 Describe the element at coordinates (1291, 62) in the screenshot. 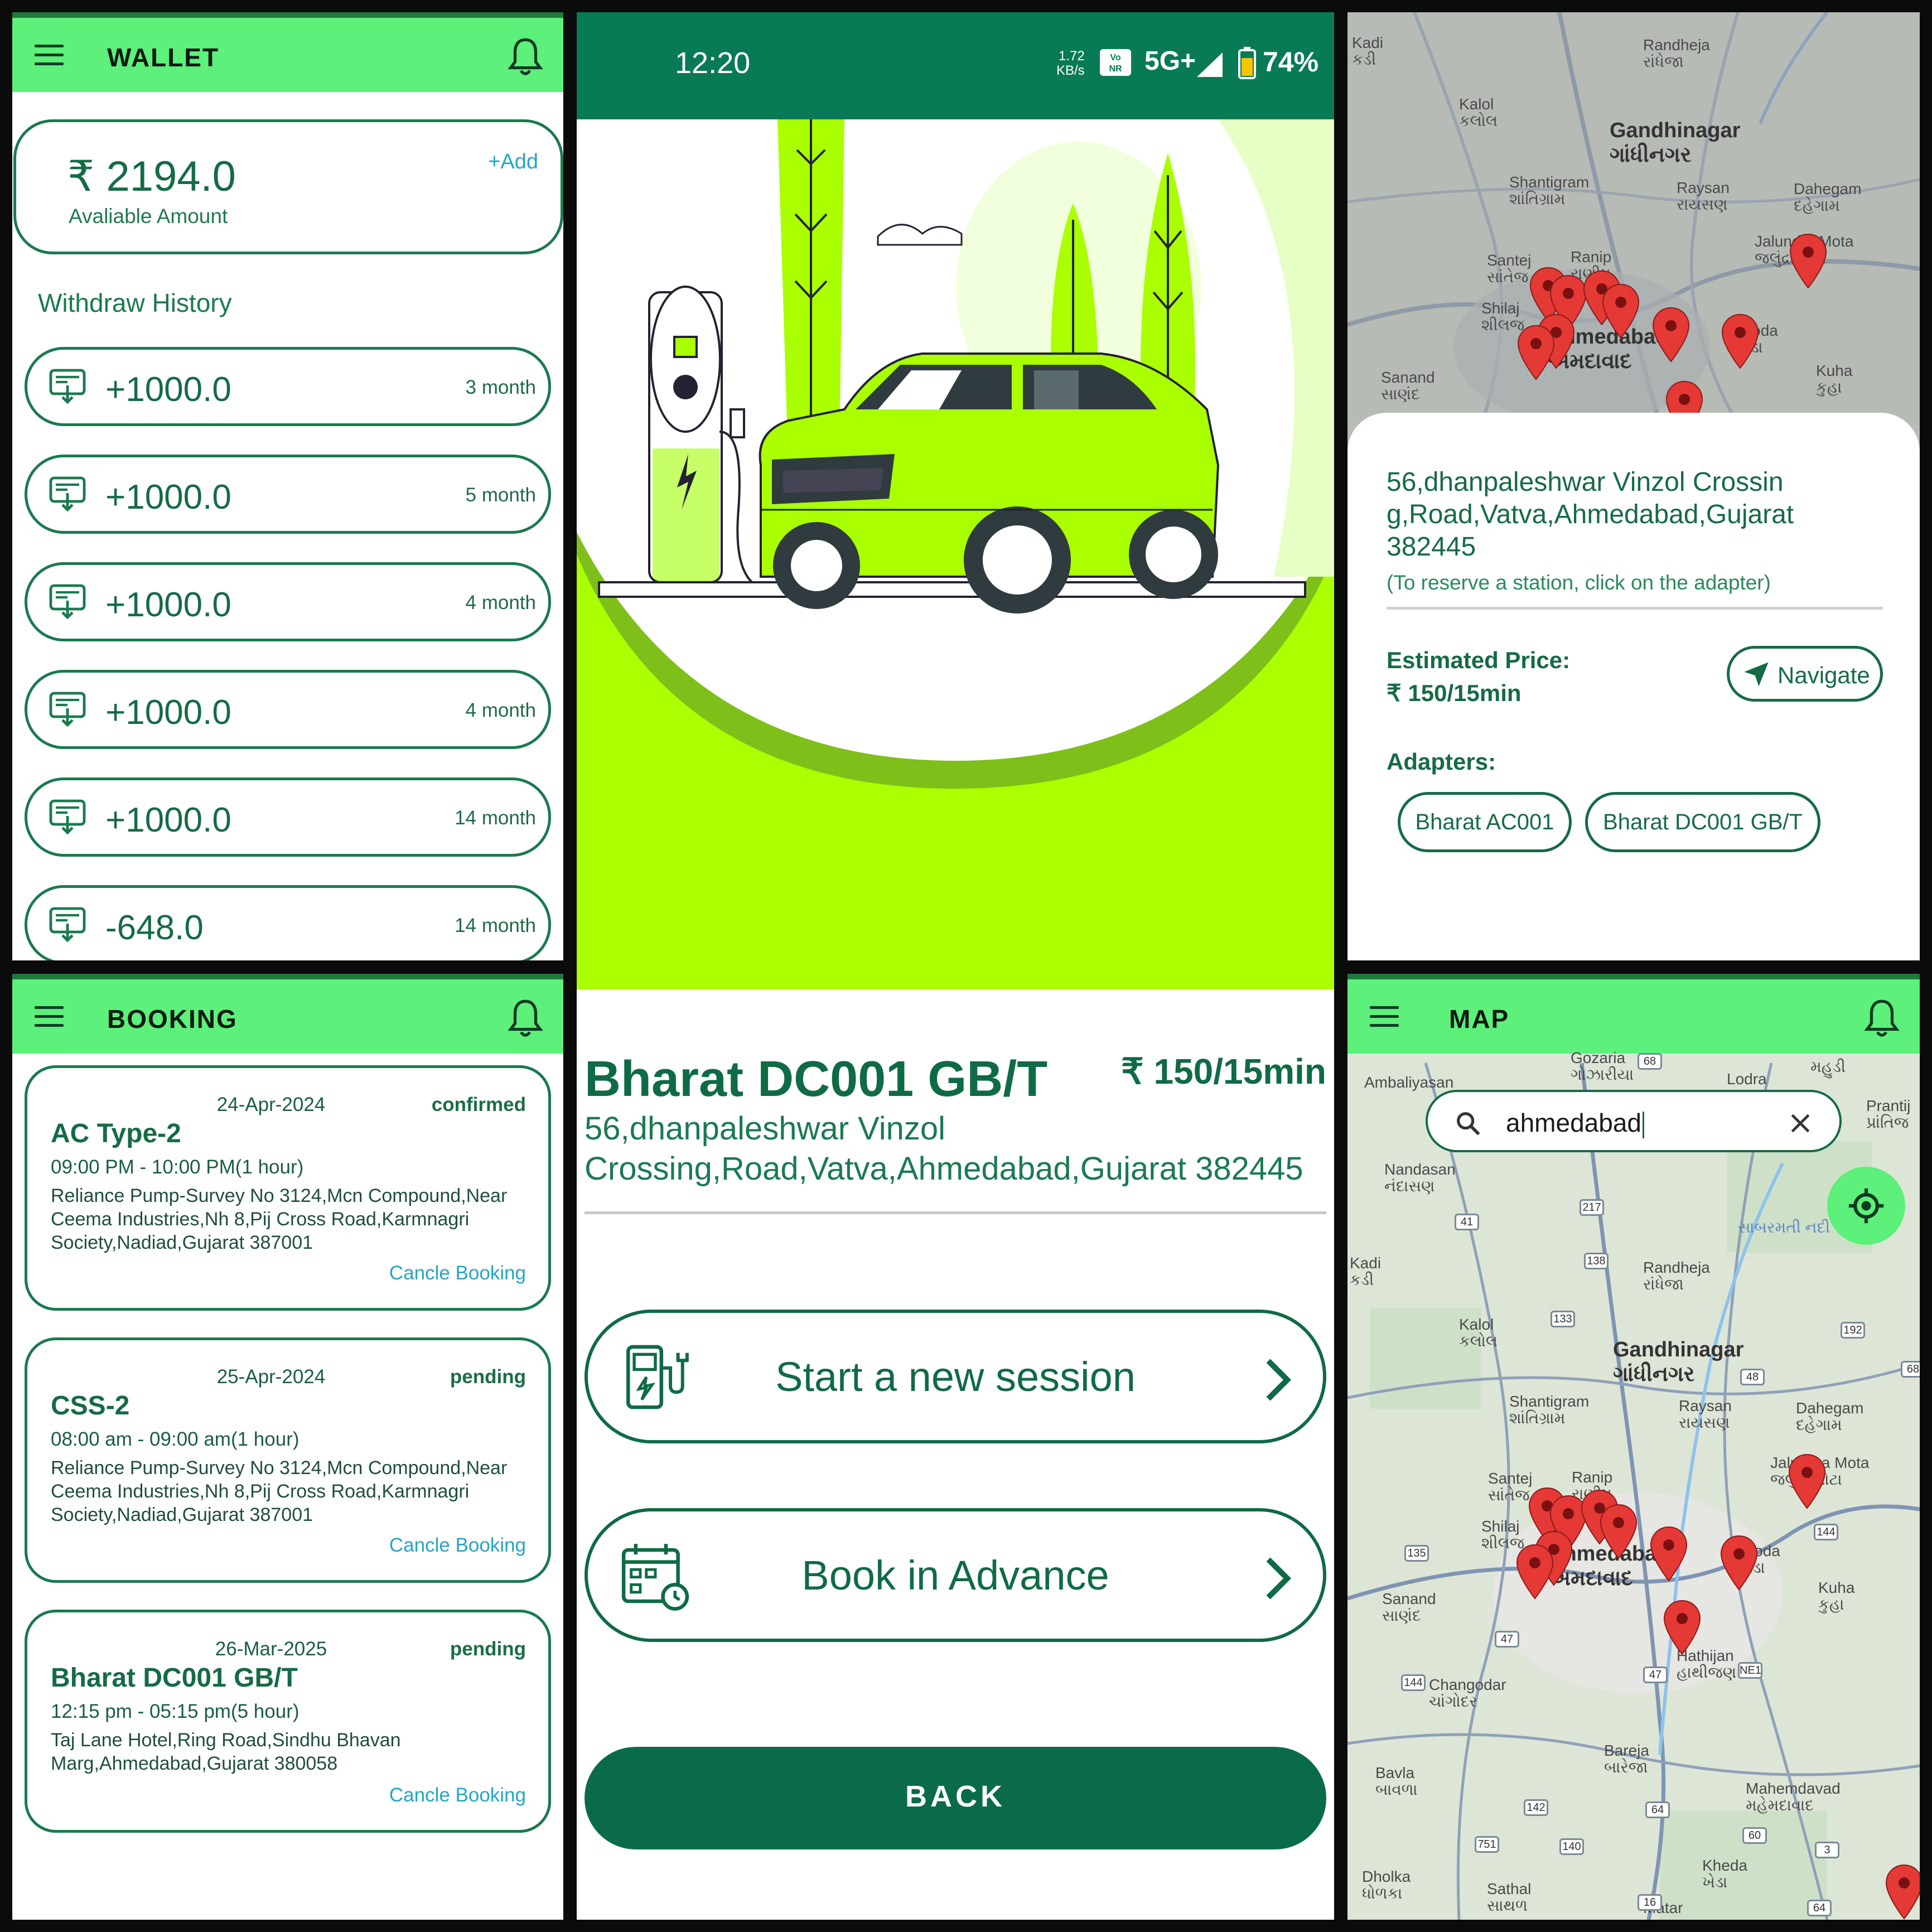

I see `status-battery-level: 74%` at that location.